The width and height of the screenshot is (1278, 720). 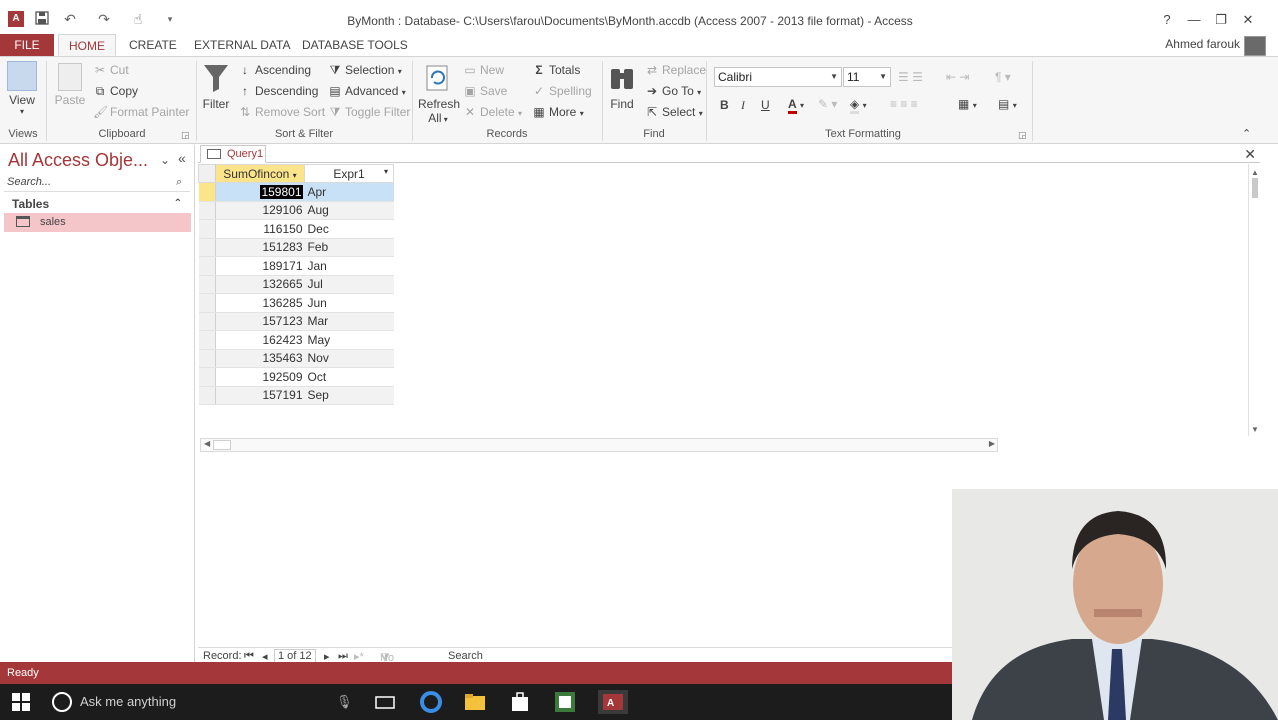 What do you see at coordinates (673, 91) in the screenshot?
I see `go-to-button: ➔ Go To ▾` at bounding box center [673, 91].